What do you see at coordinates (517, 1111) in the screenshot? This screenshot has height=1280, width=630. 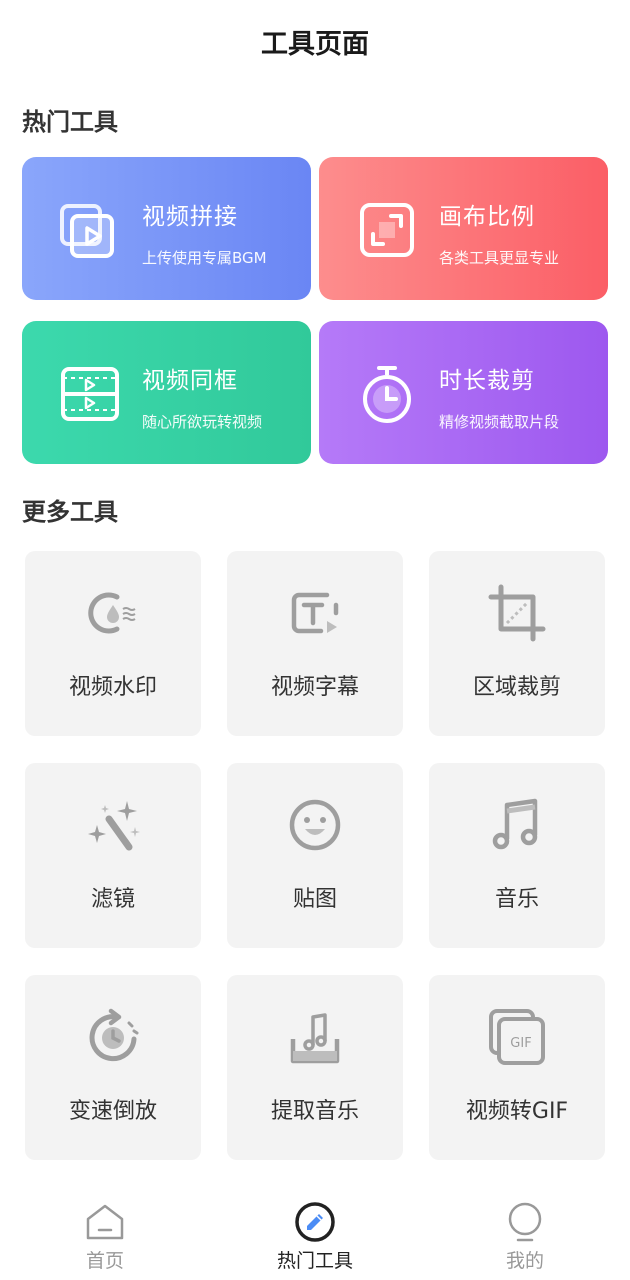 I see `tool-label: 视频转GIF` at bounding box center [517, 1111].